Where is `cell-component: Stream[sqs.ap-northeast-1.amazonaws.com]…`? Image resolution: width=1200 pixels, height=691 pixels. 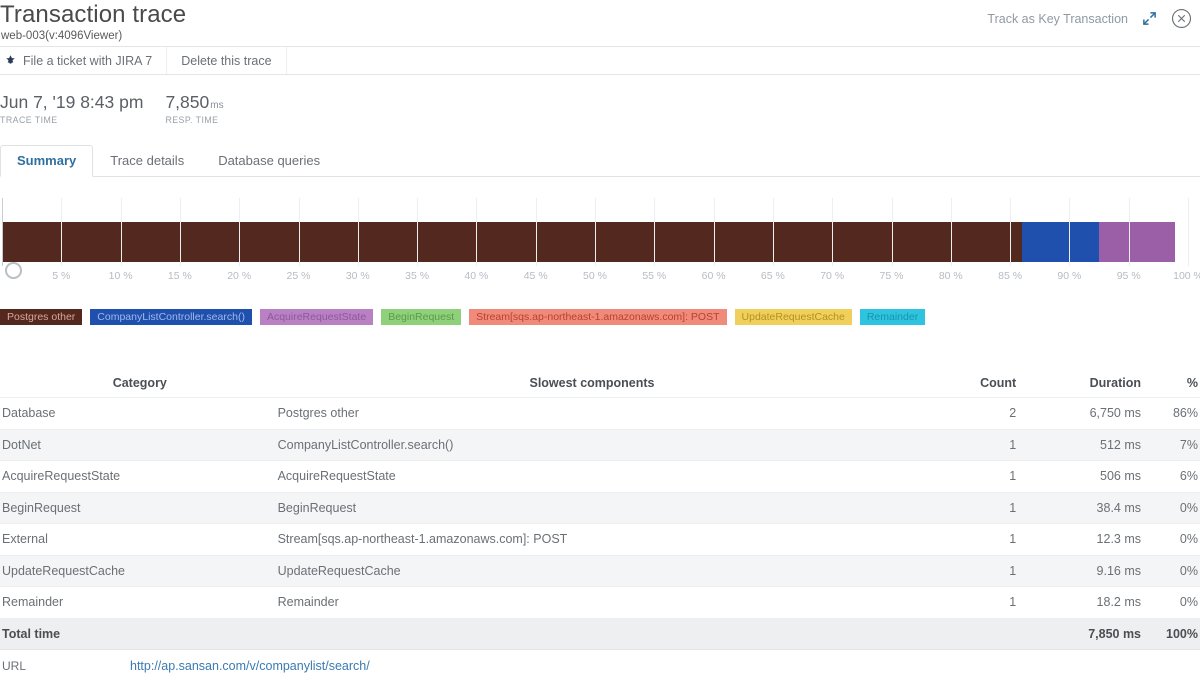 cell-component: Stream[sqs.ap-northeast-1.amazonaws.com]… is located at coordinates (592, 539).